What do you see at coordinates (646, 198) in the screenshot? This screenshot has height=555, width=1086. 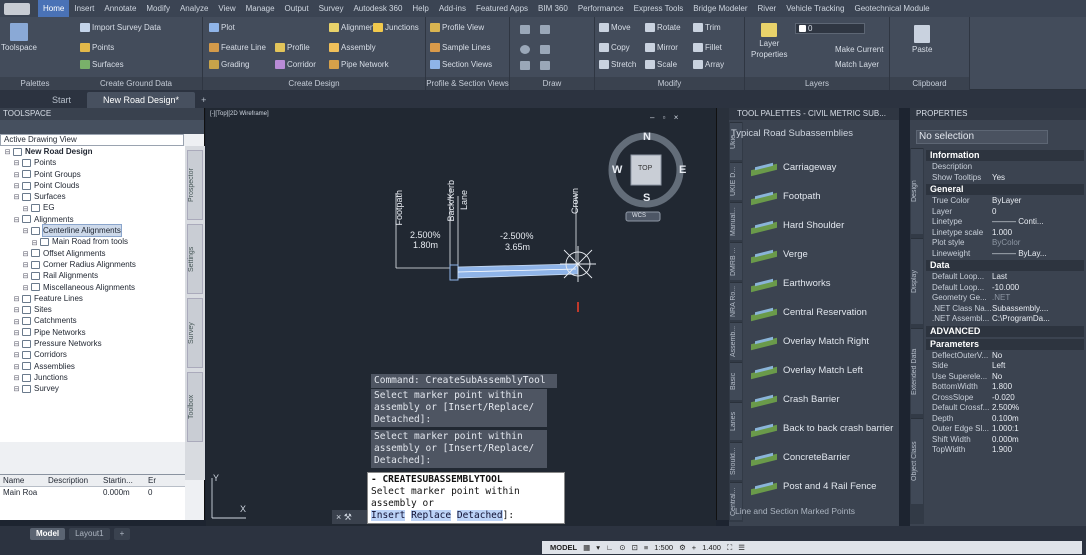 I see `viewcube-south: S` at bounding box center [646, 198].